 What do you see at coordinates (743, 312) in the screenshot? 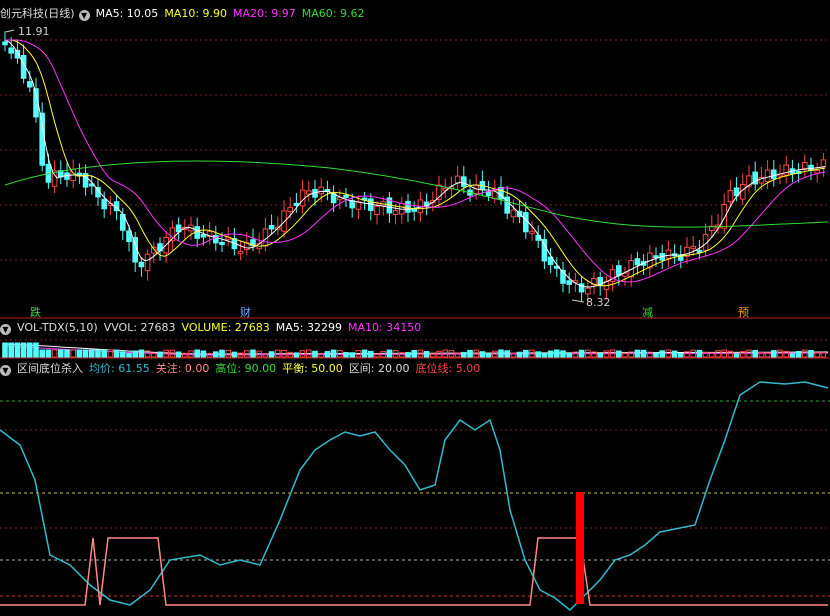
I see `event-marker-yu: 预` at bounding box center [743, 312].